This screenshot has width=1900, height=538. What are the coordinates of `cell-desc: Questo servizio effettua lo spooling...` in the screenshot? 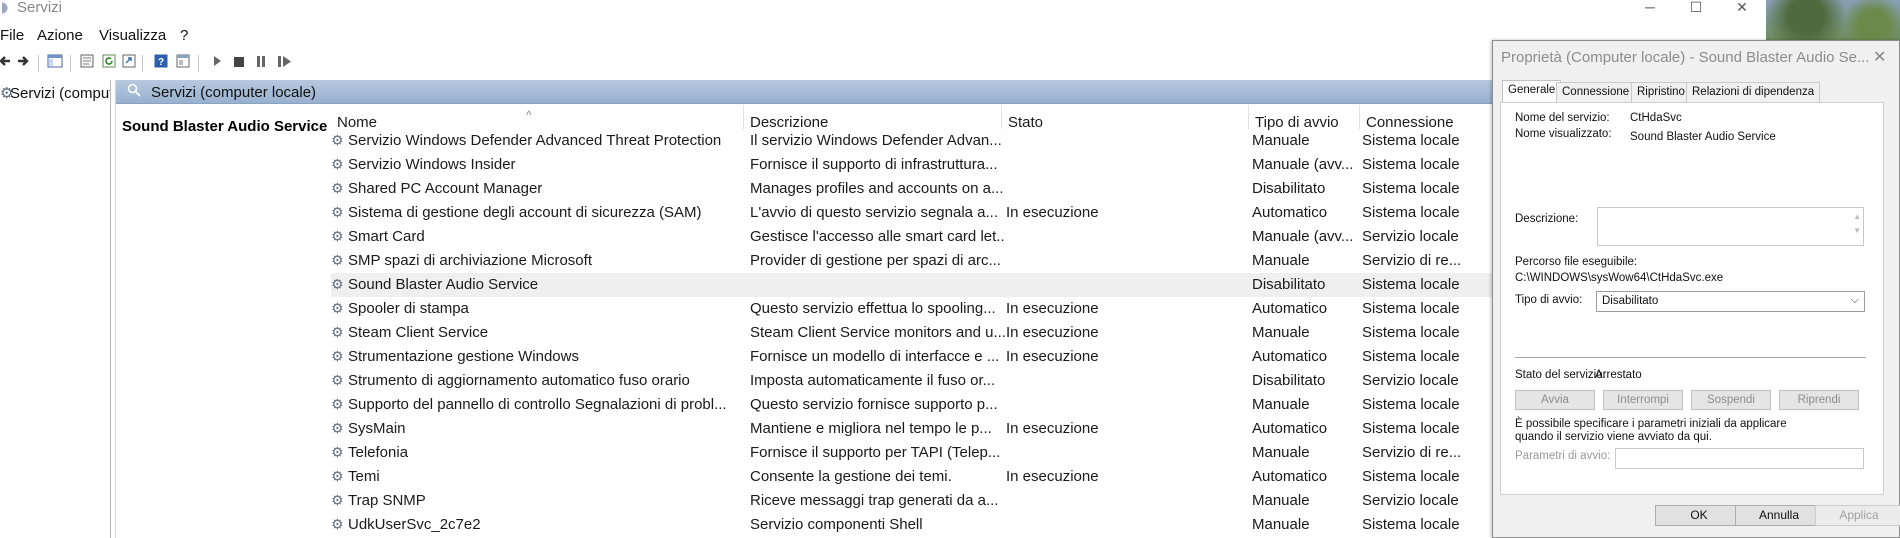 It's located at (873, 308).